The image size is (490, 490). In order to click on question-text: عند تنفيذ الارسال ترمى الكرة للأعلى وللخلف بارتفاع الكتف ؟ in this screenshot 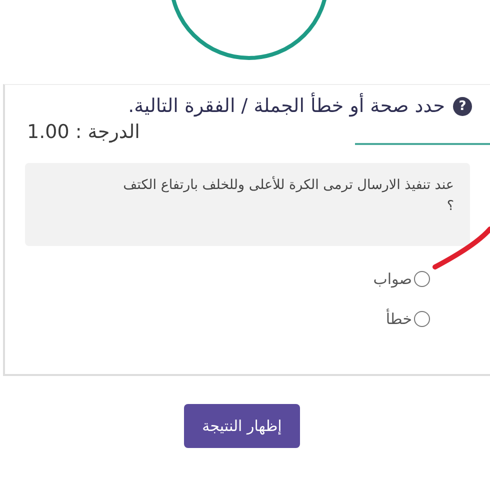, I will do `click(288, 195)`.